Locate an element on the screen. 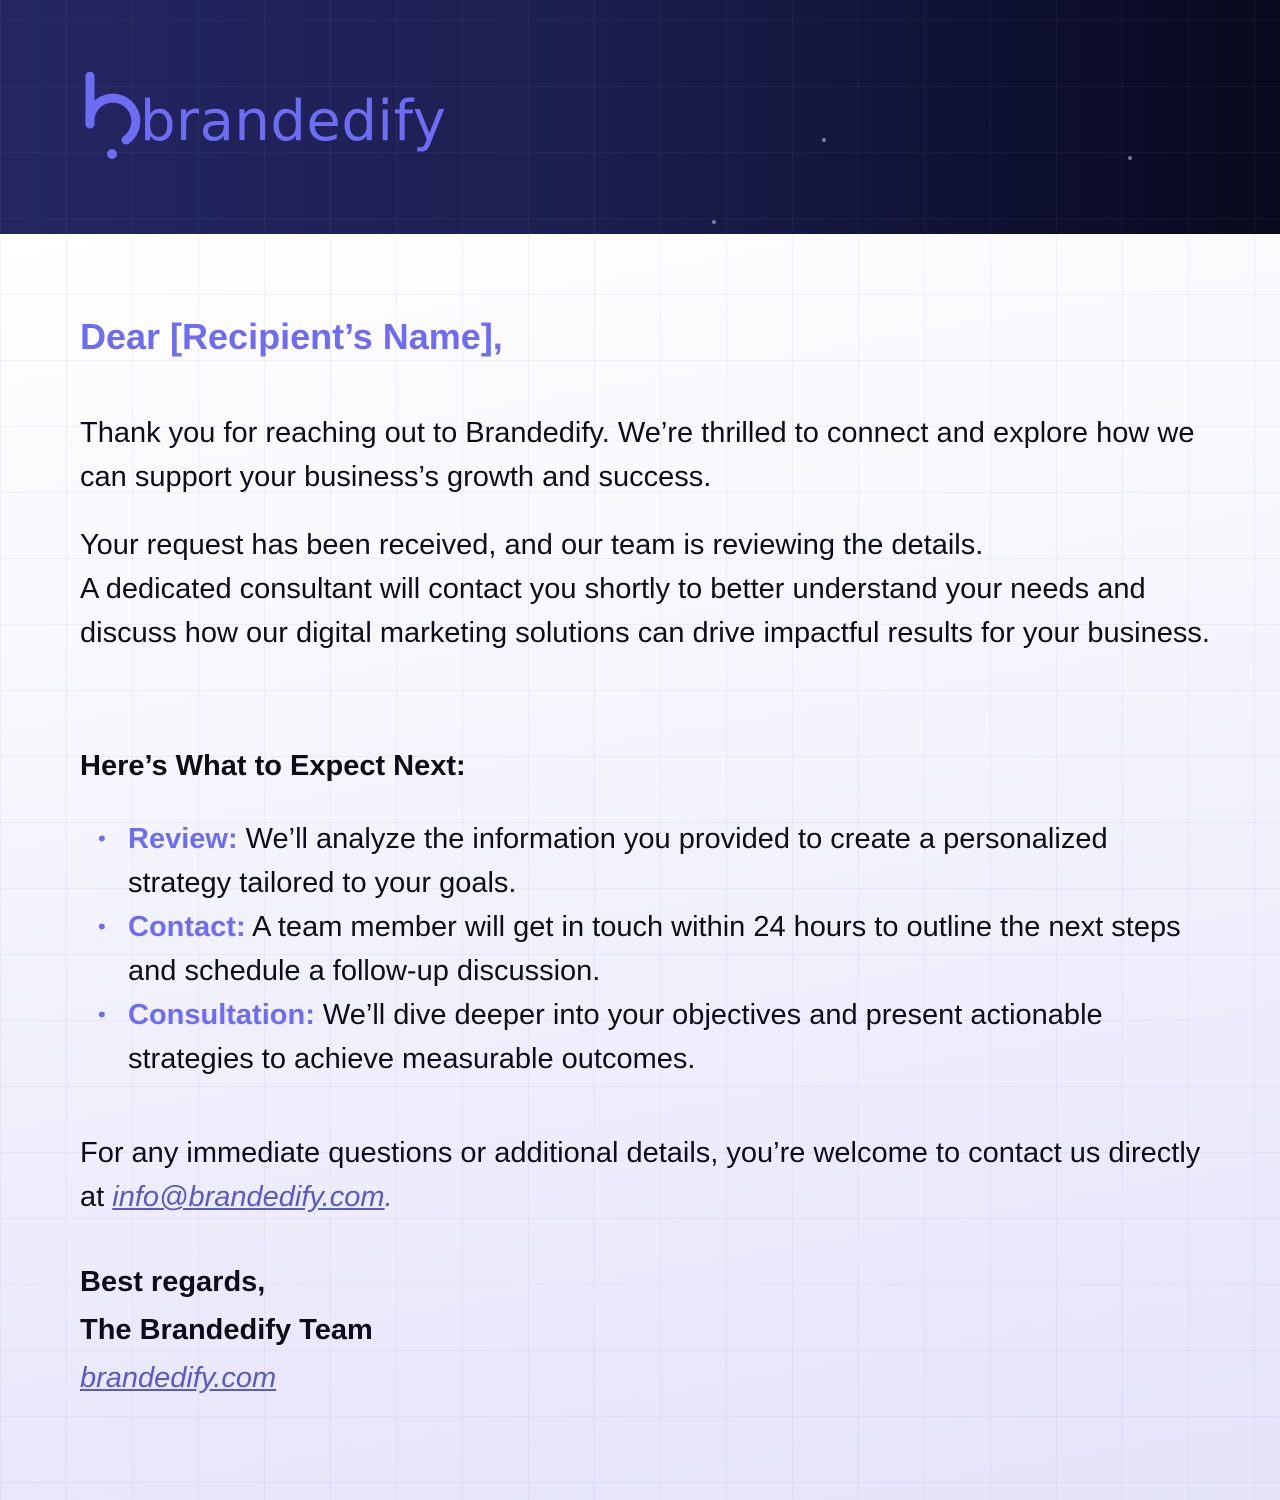 This screenshot has height=1500, width=1280. closing: Best regards, is located at coordinates (173, 1282).